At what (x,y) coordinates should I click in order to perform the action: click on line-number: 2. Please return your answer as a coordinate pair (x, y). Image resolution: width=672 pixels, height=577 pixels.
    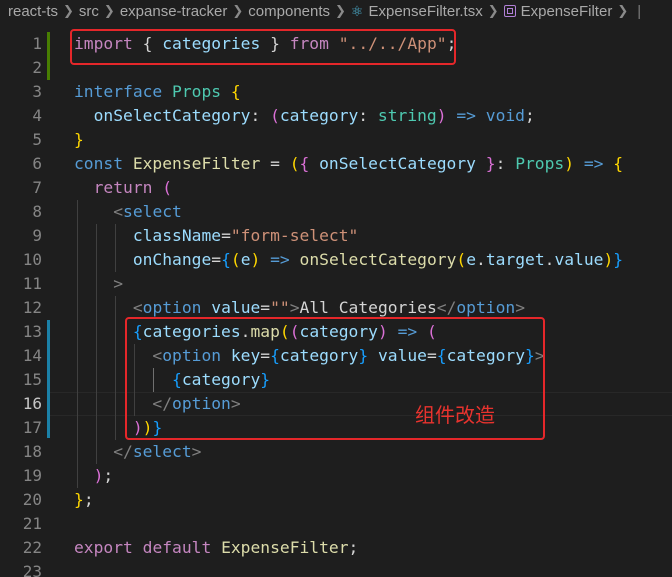
    Looking at the image, I should click on (37, 67).